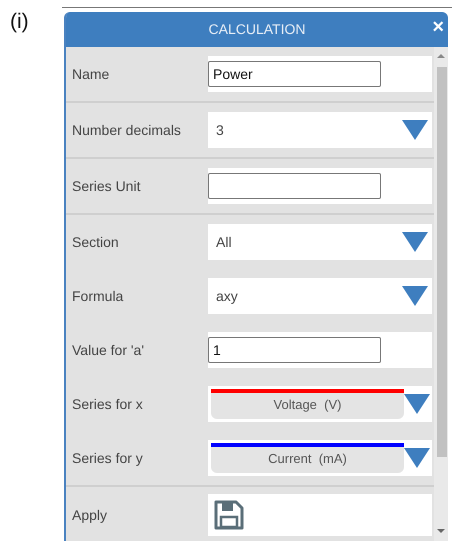  Describe the element at coordinates (442, 262) in the screenshot. I see `scroll-thumb` at that location.